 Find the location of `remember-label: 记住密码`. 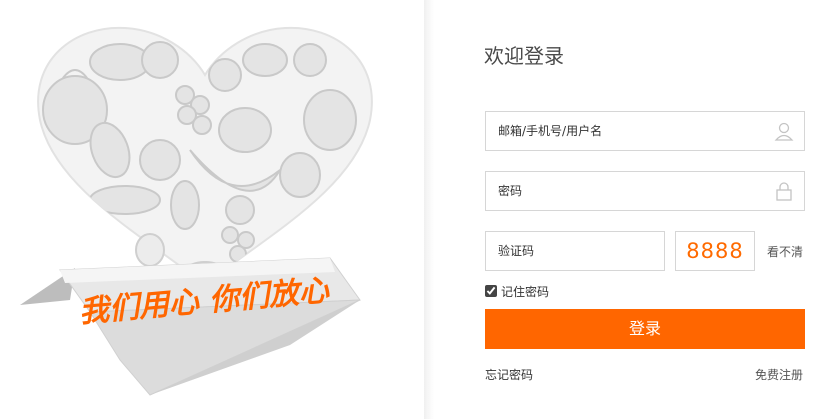

remember-label: 记住密码 is located at coordinates (525, 291).